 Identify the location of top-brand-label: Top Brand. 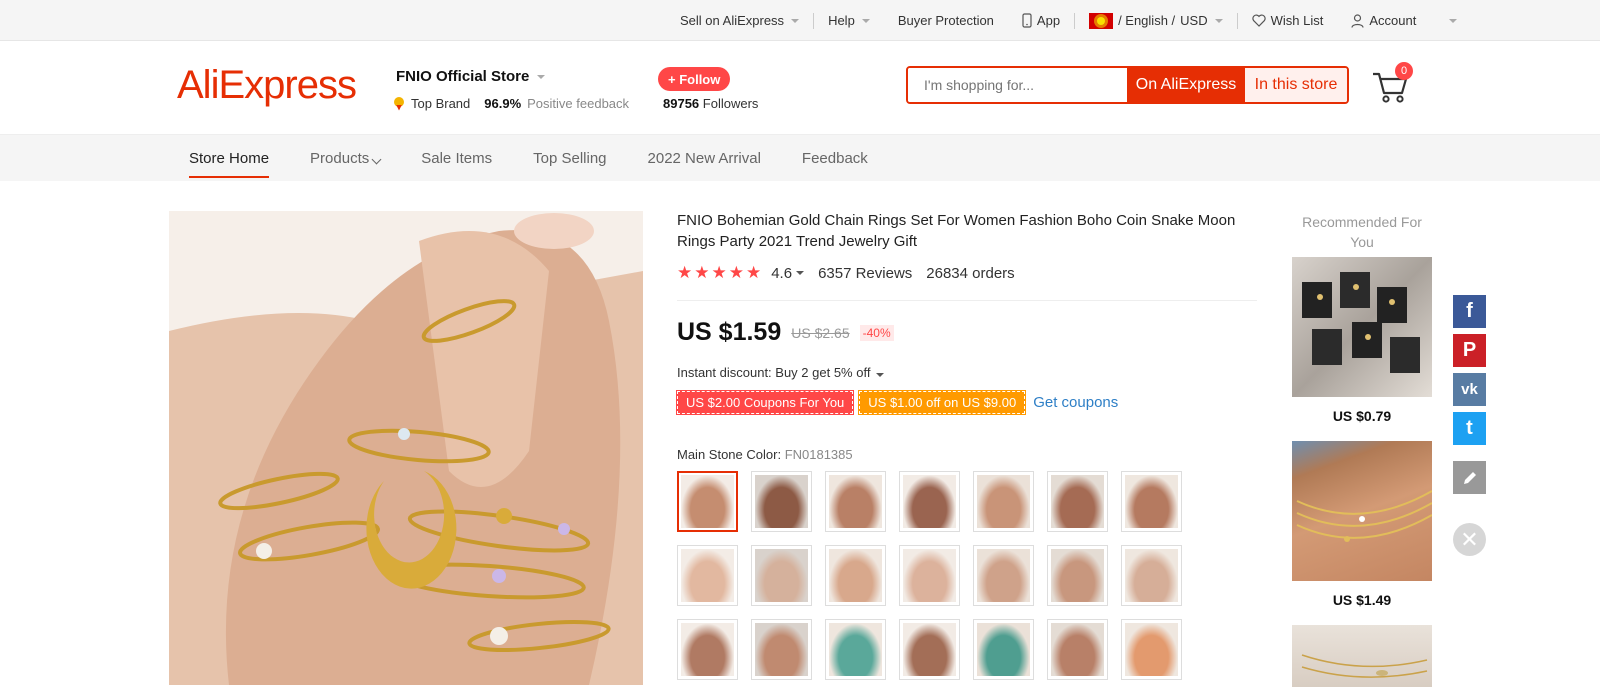
(441, 103).